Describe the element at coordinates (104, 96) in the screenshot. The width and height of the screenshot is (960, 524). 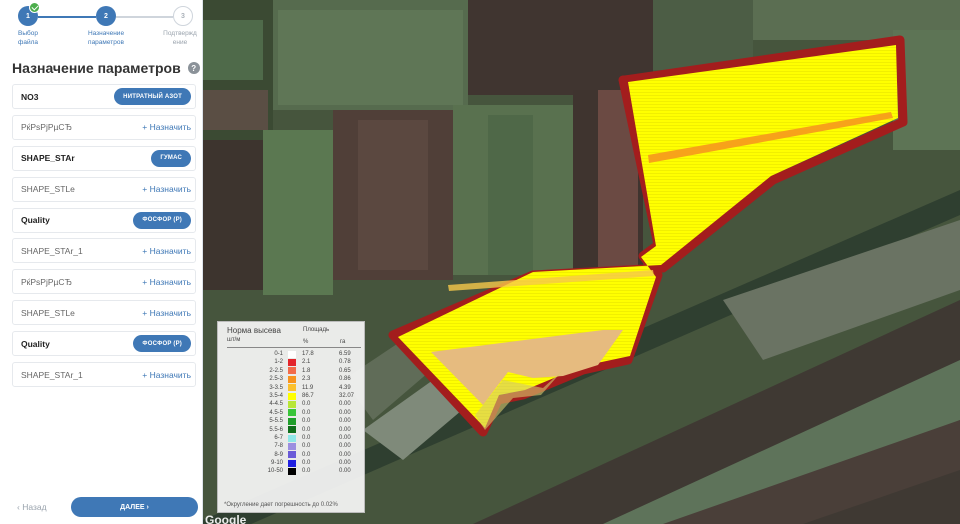
I see `parameter-row: NO3 НИТРАТНЫЙ АЗОТ` at that location.